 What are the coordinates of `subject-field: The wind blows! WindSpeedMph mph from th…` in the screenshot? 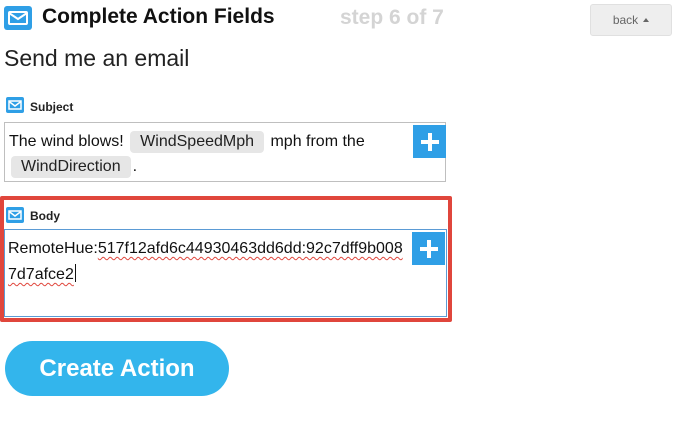 It's located at (225, 152).